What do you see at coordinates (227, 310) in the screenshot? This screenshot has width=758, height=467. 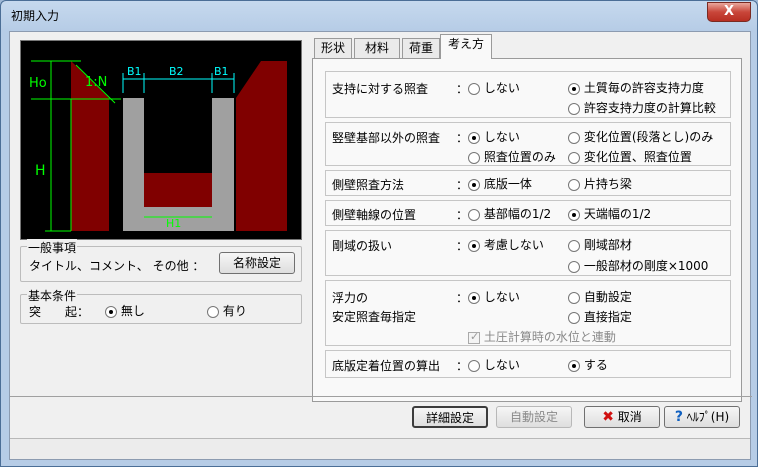 I see `protrusion-option-yes: 有り` at bounding box center [227, 310].